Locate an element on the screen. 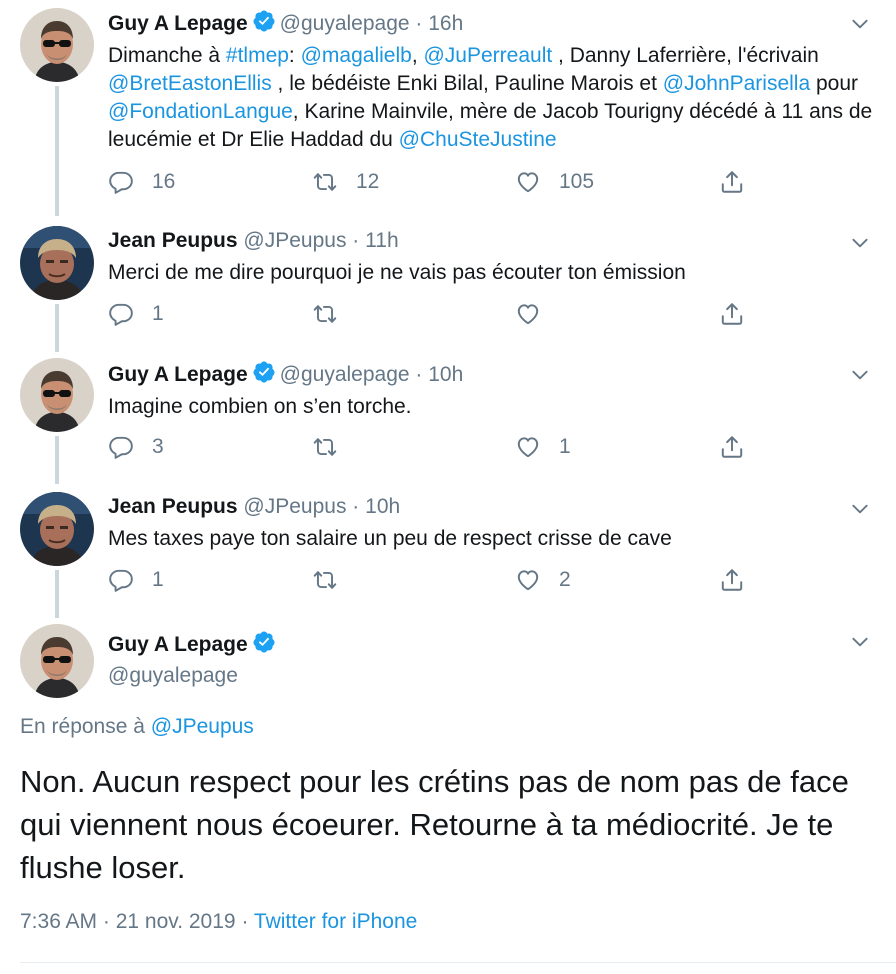 The height and width of the screenshot is (974, 896). mention-link: @FondationLangue is located at coordinates (200, 111).